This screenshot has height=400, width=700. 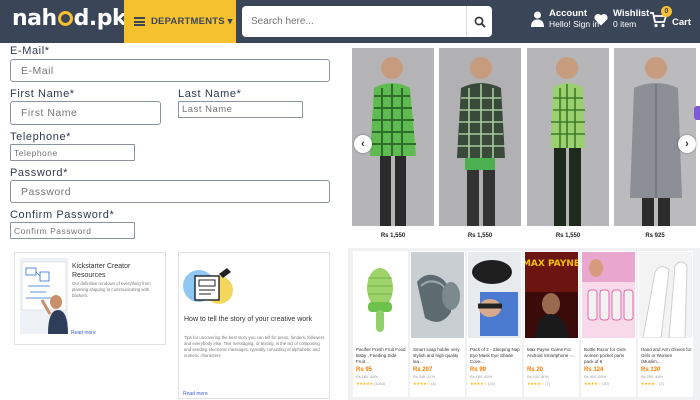 I want to click on wishlist-link: Wishlist 0 item, so click(x=621, y=19).